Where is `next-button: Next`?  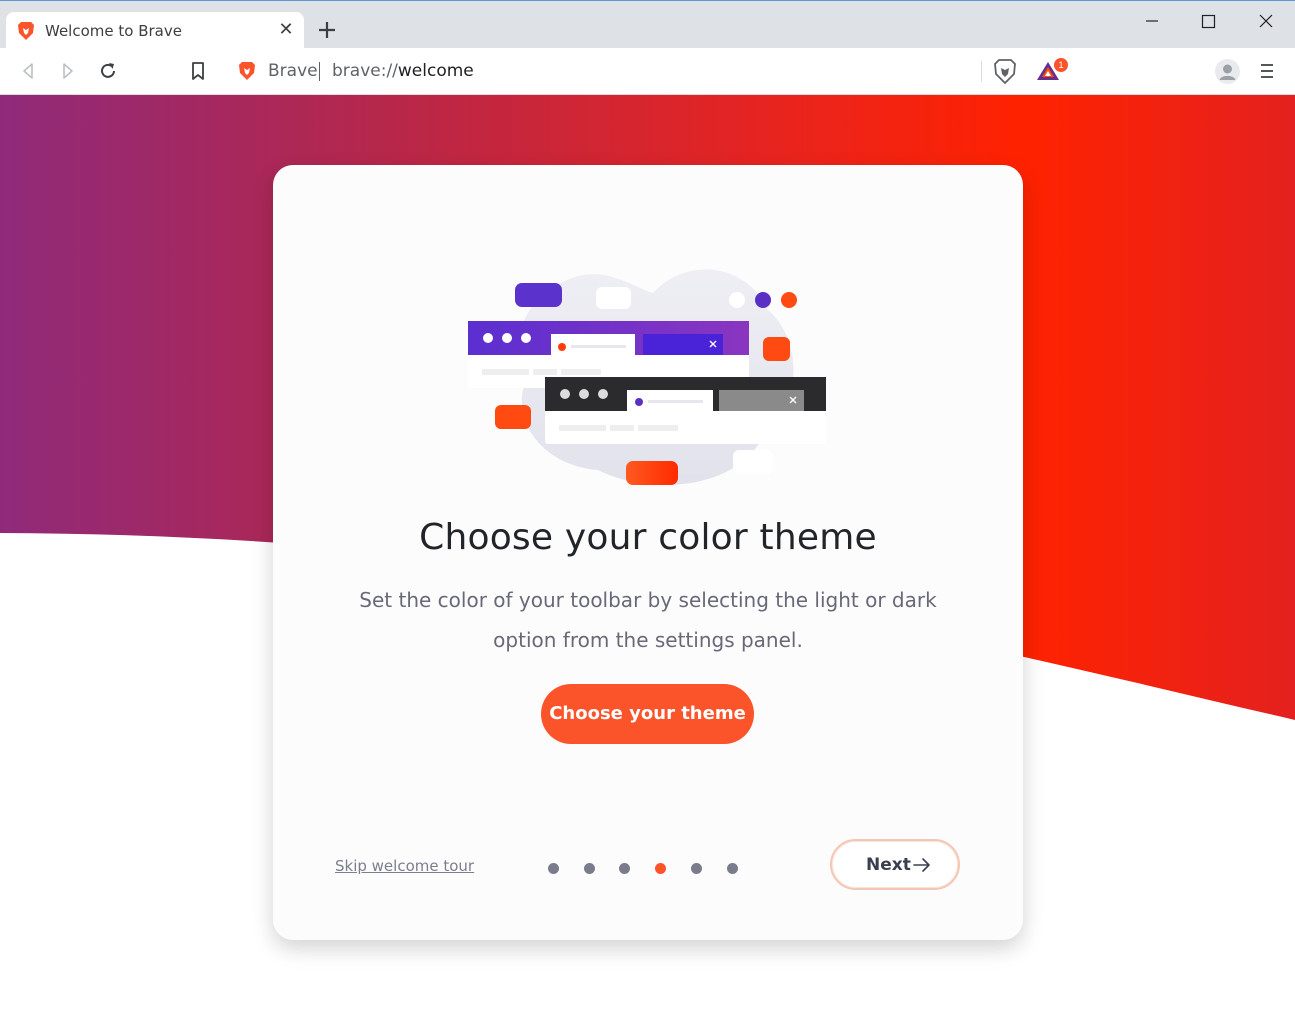 next-button: Next is located at coordinates (895, 864).